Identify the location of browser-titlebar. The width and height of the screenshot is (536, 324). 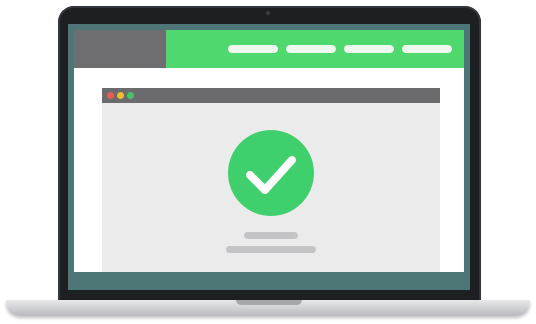
(271, 95).